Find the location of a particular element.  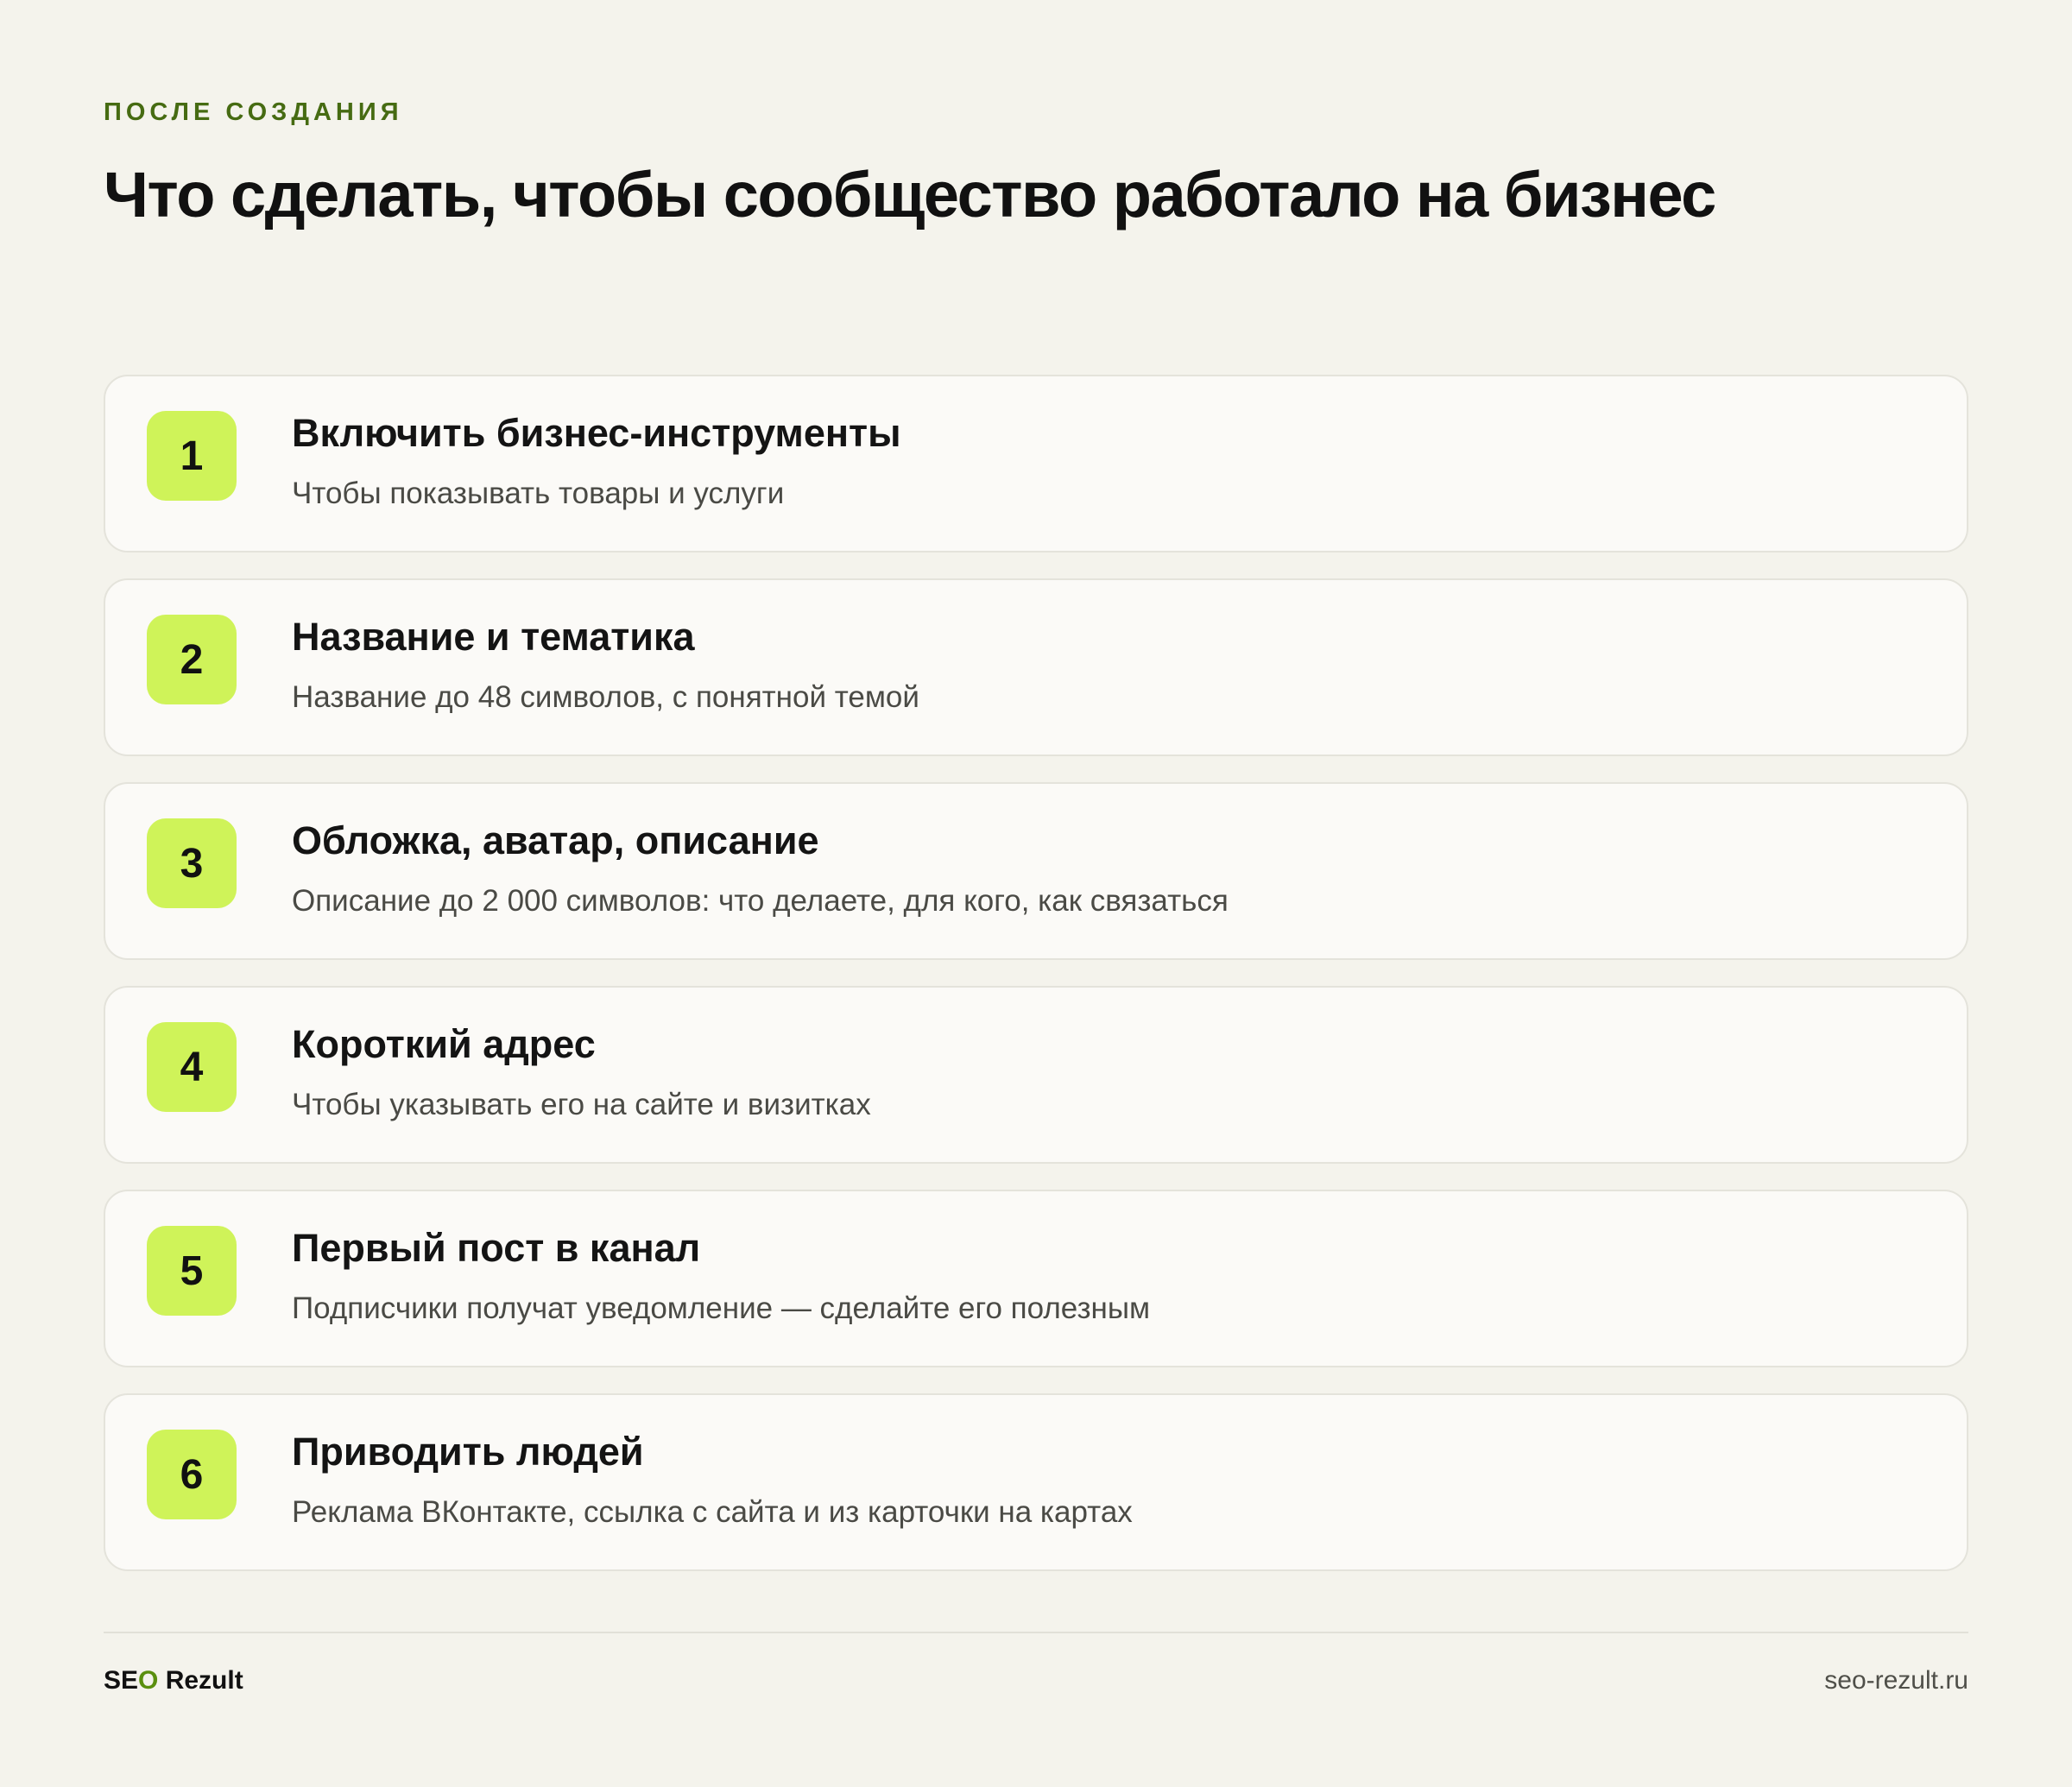

step-title: Название и тематика is located at coordinates (493, 637).